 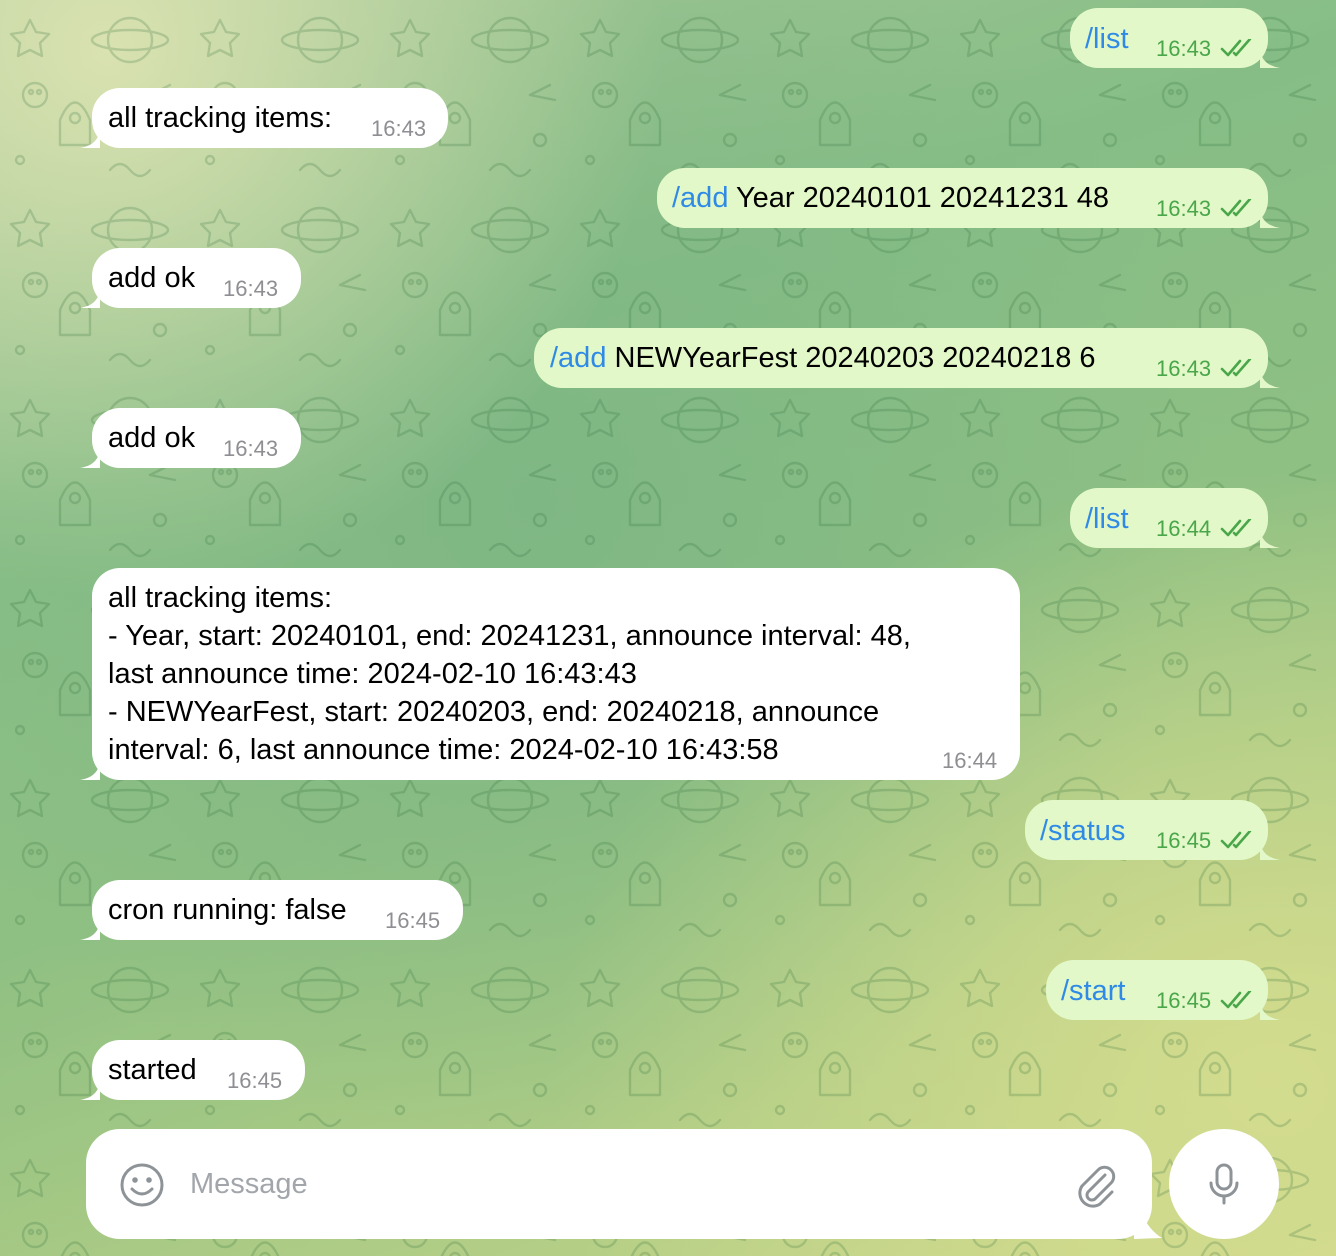 What do you see at coordinates (220, 118) in the screenshot?
I see `message-text: all tracking items:` at bounding box center [220, 118].